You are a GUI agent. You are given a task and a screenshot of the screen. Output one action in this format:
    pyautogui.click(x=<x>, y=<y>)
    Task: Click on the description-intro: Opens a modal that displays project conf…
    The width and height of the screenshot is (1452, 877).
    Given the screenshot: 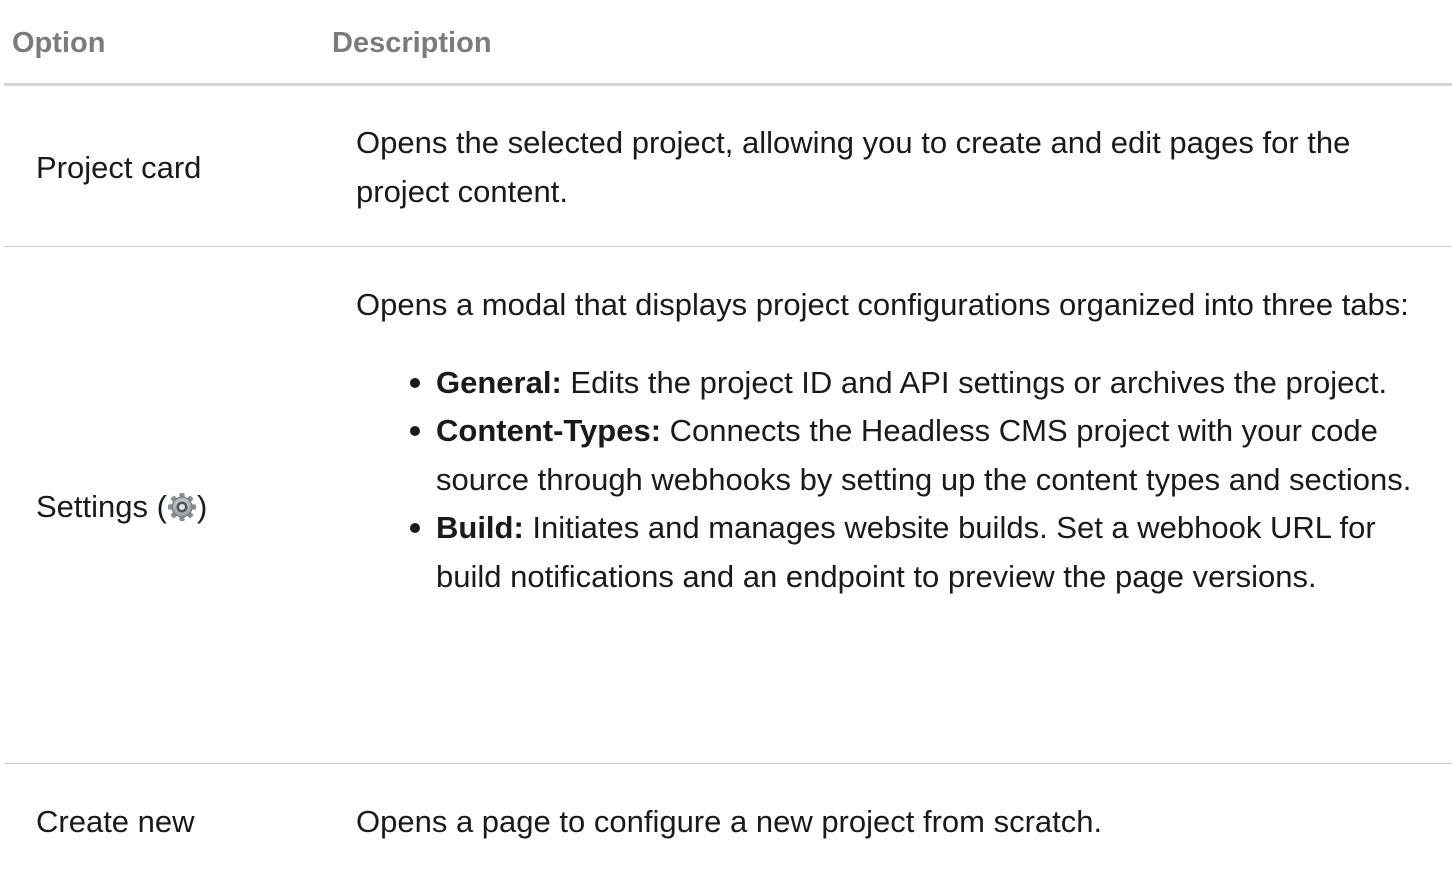 What is the action you would take?
    pyautogui.click(x=882, y=304)
    